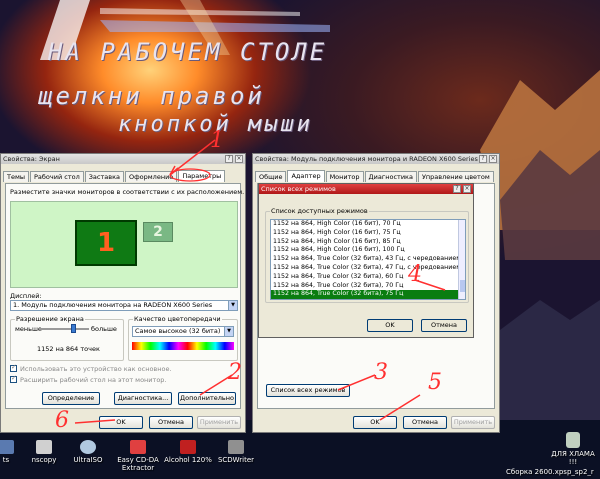 This screenshot has width=600, height=479. I want to click on resolution-slider-thumb, so click(73, 328).